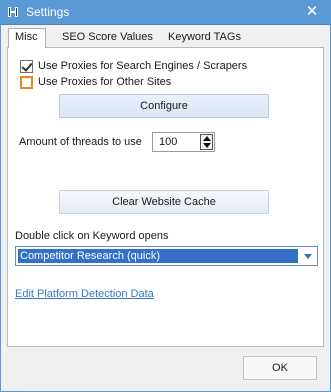 The width and height of the screenshot is (331, 392). What do you see at coordinates (168, 142) in the screenshot?
I see `threads-value: 100` at bounding box center [168, 142].